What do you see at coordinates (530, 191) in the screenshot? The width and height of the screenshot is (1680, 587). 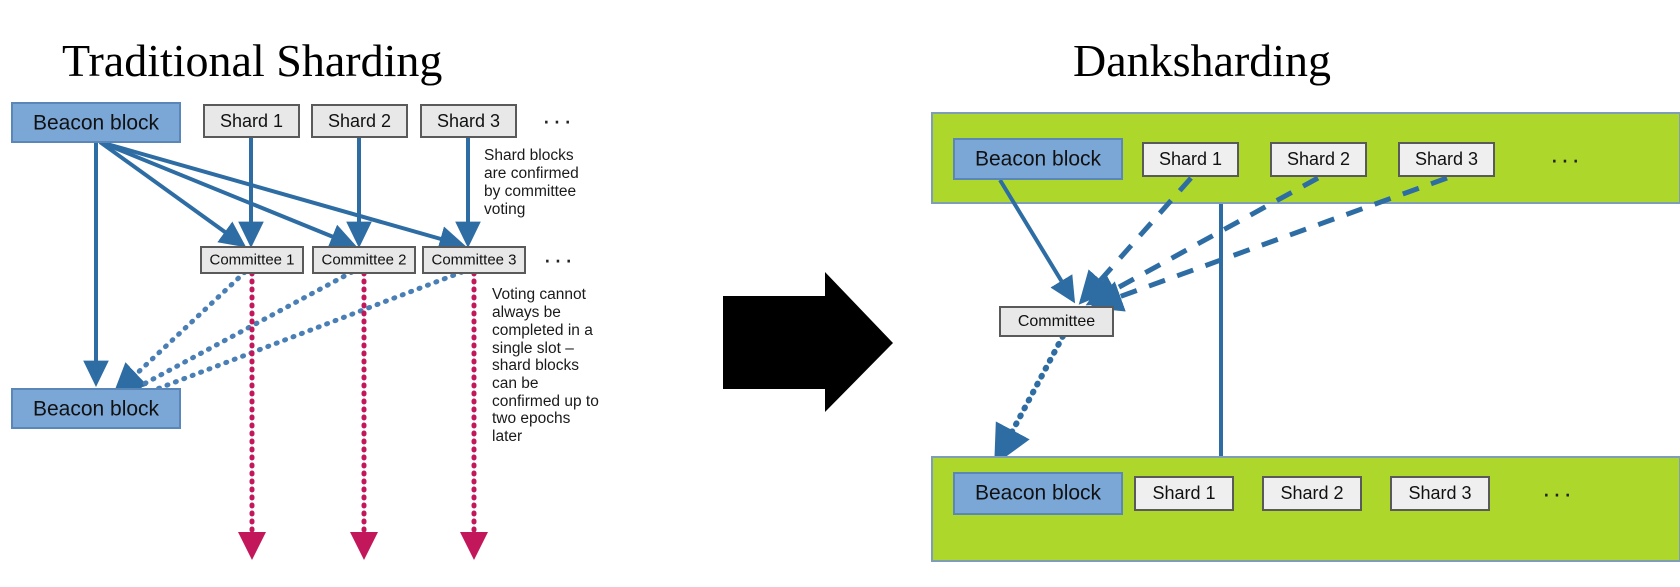 I see `annotation-top-line-3: by committee` at bounding box center [530, 191].